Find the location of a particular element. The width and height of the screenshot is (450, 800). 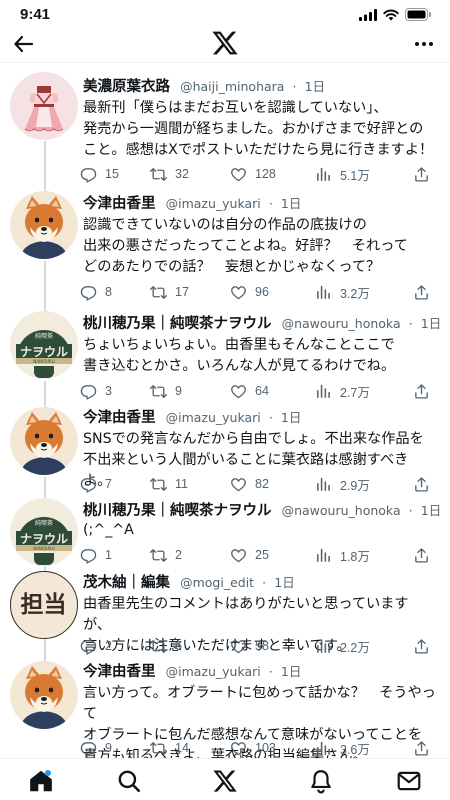

retweet-button: 32 is located at coordinates (190, 174).